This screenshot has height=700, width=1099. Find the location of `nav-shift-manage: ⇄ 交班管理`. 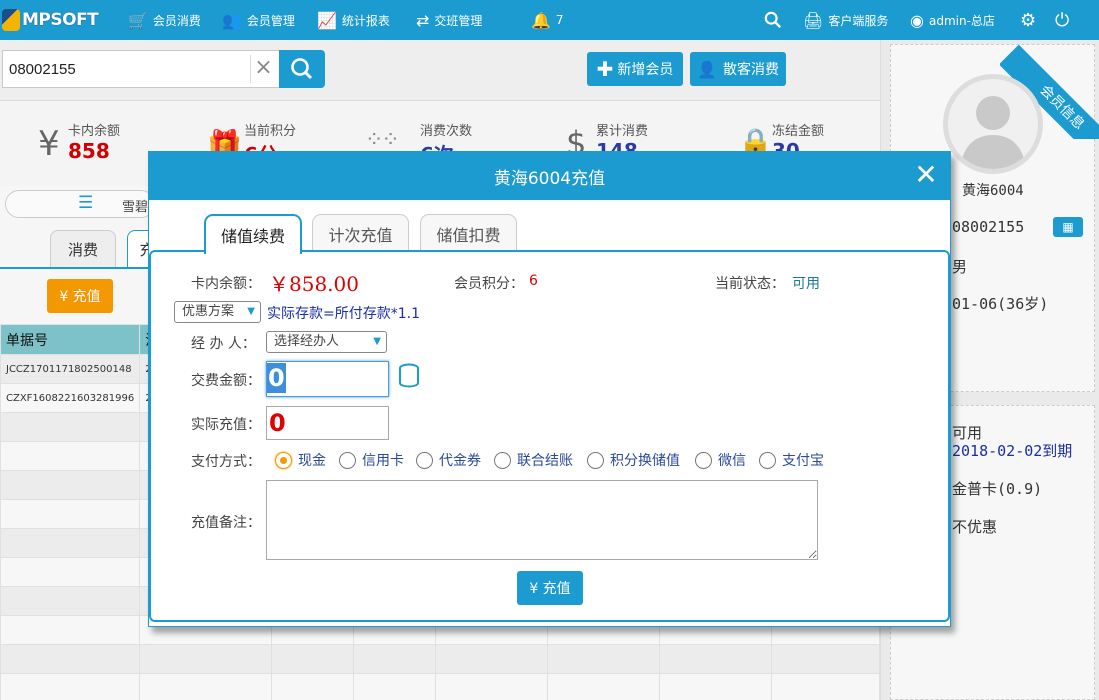

nav-shift-manage: ⇄ 交班管理 is located at coordinates (449, 20).